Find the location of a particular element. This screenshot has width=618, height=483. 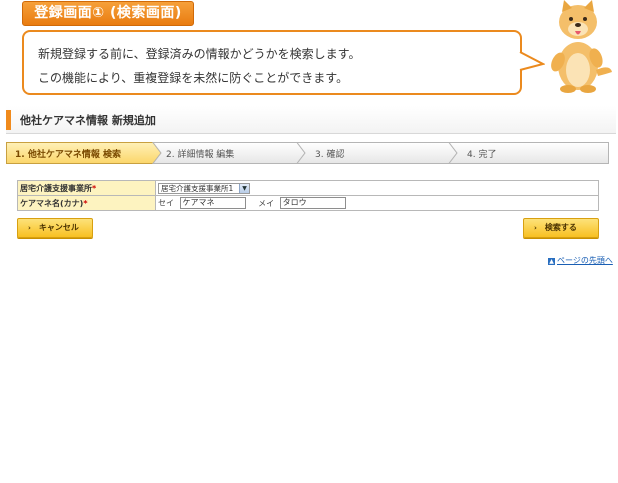

form-row-office: 居宅介護支援事業所* 居宅介護支援事業所1 ▼ is located at coordinates (308, 188).